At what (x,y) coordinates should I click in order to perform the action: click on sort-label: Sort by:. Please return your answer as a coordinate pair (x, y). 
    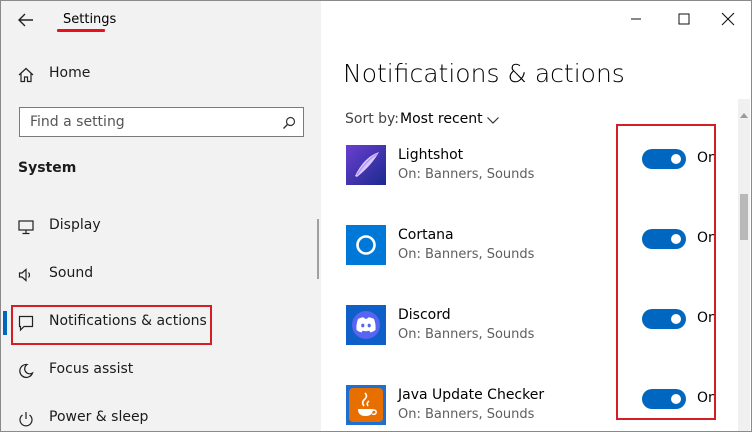
    Looking at the image, I should click on (372, 119).